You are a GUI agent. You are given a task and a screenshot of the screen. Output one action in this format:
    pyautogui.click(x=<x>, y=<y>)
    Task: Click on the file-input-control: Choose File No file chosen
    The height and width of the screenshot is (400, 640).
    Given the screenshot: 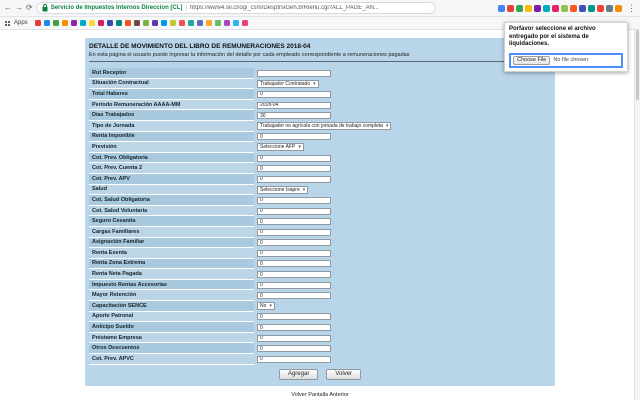 What is the action you would take?
    pyautogui.click(x=566, y=60)
    